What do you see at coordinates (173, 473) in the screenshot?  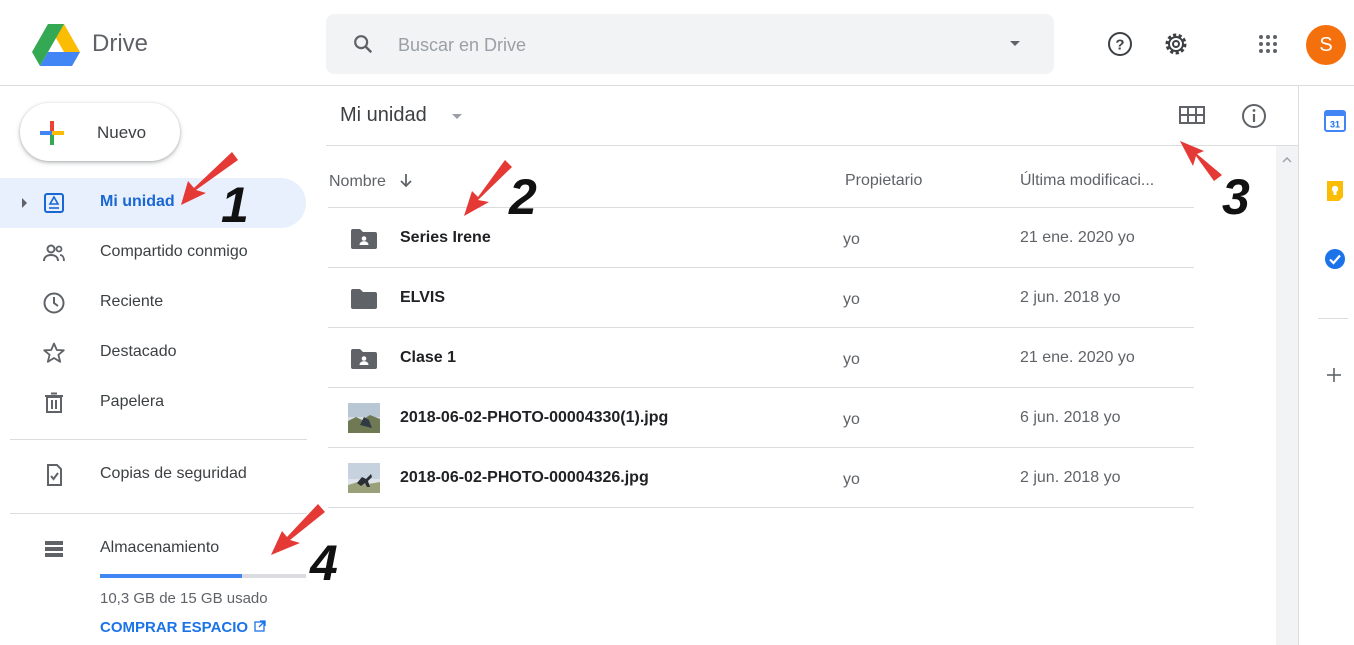 I see `sidebar-item-label: Copias de seguridad` at bounding box center [173, 473].